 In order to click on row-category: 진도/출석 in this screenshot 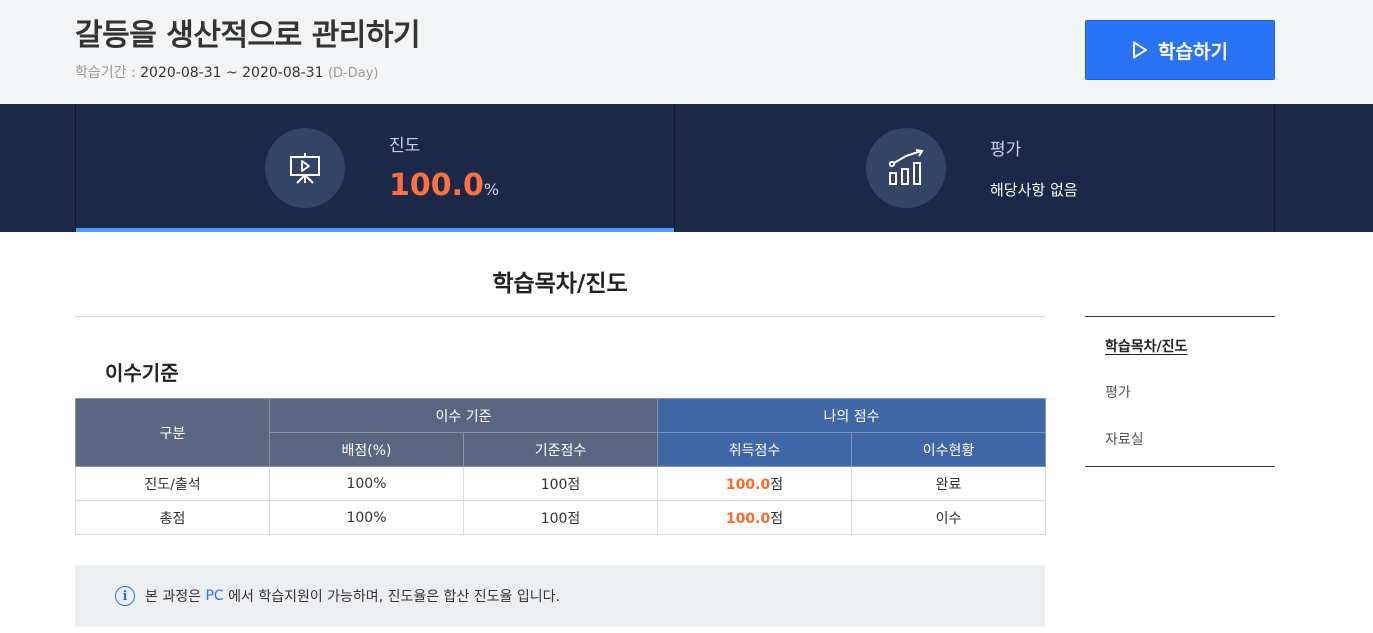, I will do `click(172, 483)`.